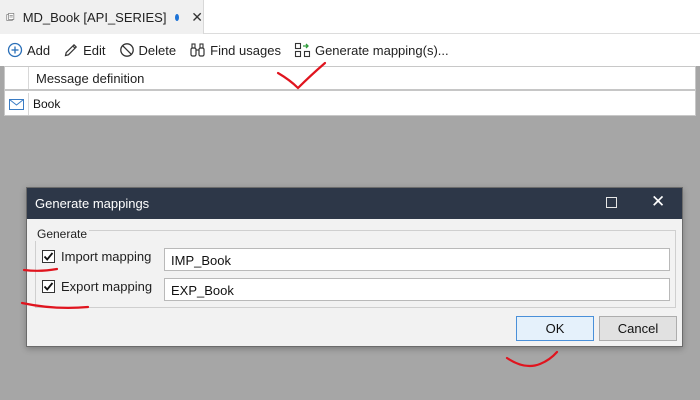  I want to click on annotation-swoosh-ok, so click(532, 359).